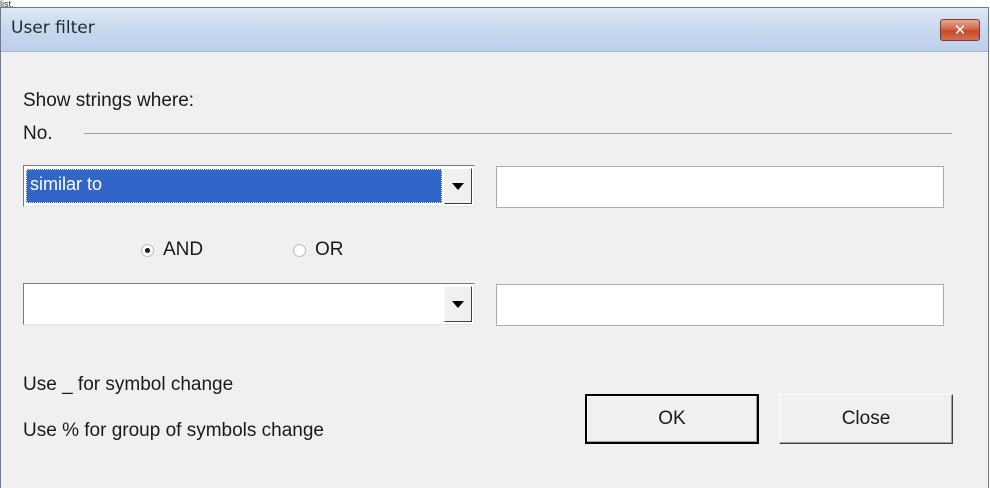 The width and height of the screenshot is (990, 488). Describe the element at coordinates (234, 304) in the screenshot. I see `operator-select-2-selection` at that location.